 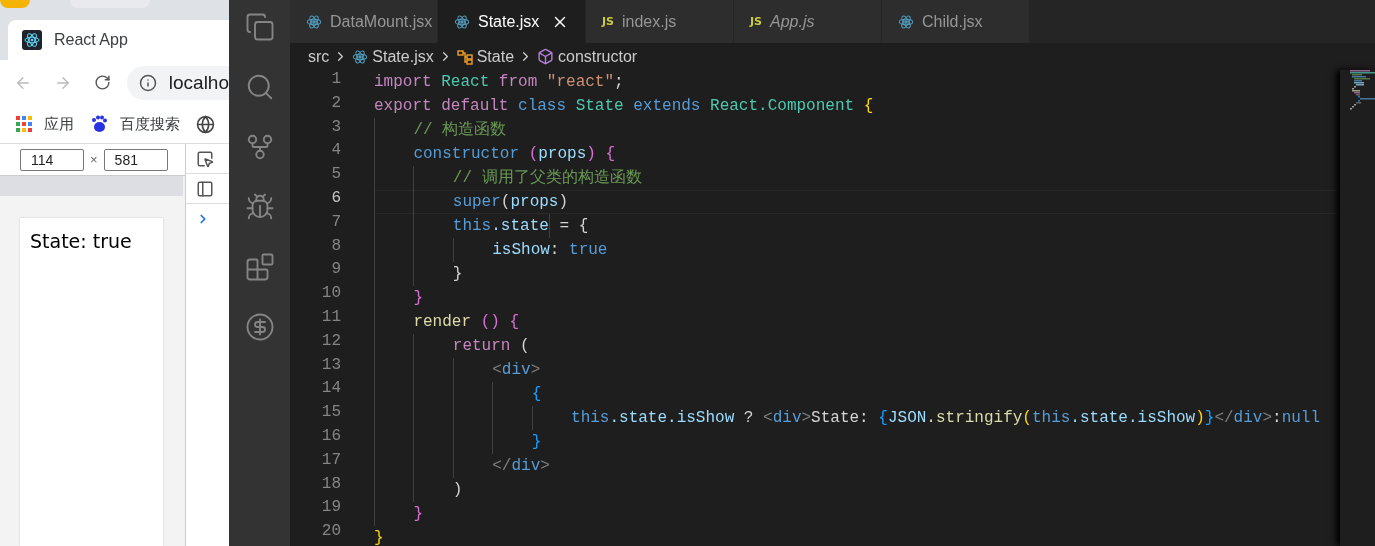 What do you see at coordinates (135, 159) in the screenshot?
I see `height-field: 581` at bounding box center [135, 159].